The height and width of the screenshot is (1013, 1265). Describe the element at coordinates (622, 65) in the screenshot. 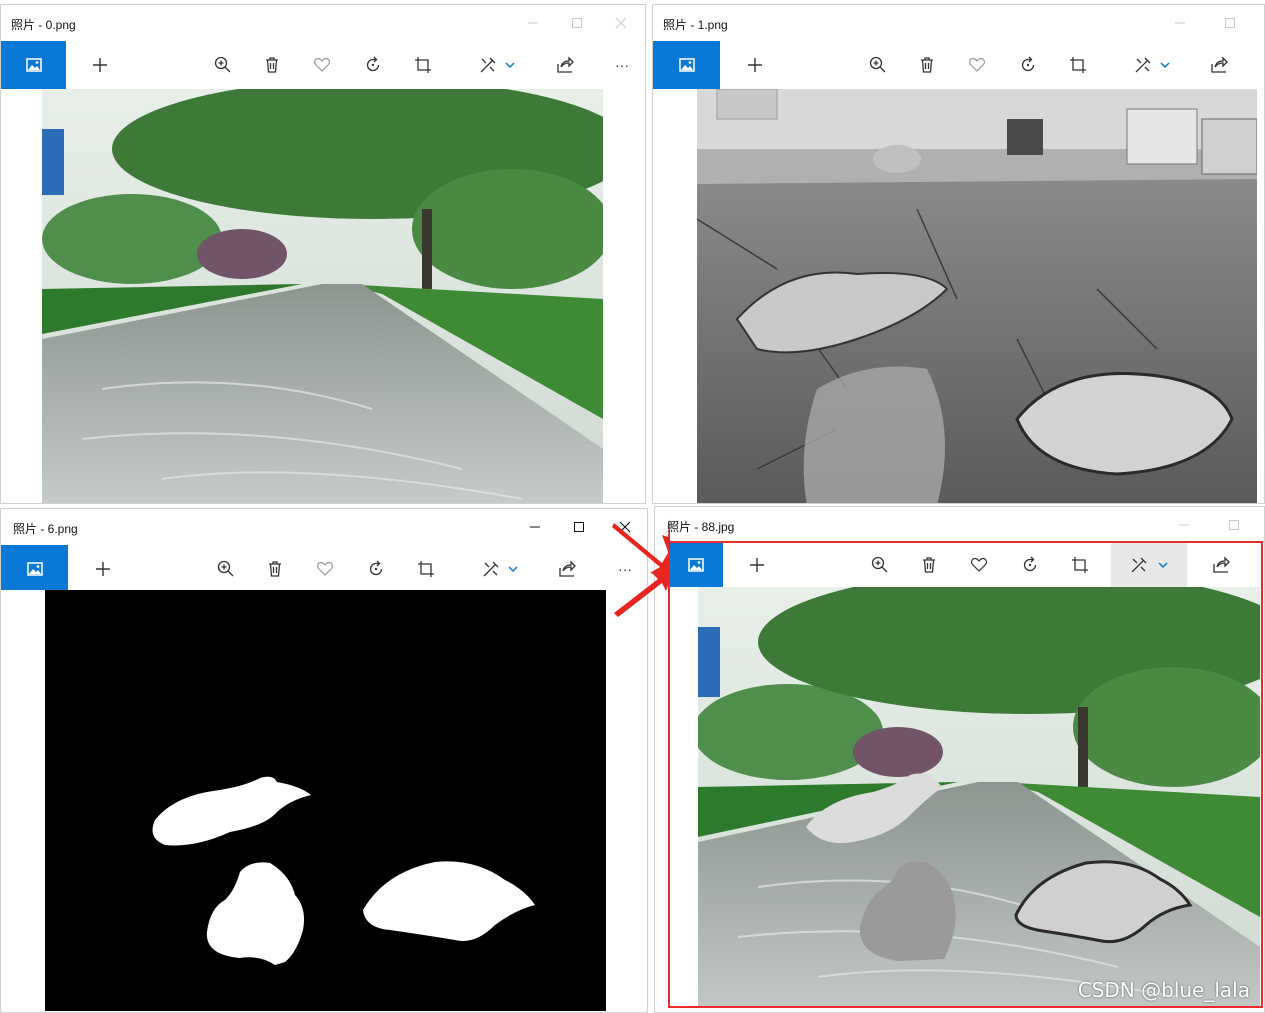

I see `more-icon: ···` at that location.